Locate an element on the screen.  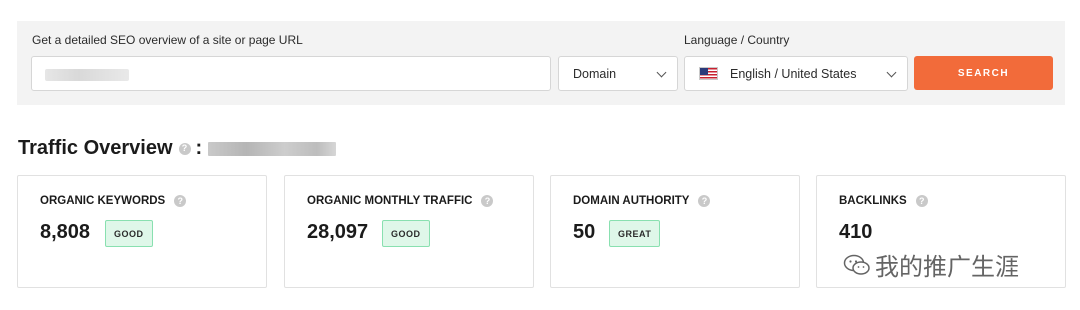
metric-value: 8,808 is located at coordinates (65, 232).